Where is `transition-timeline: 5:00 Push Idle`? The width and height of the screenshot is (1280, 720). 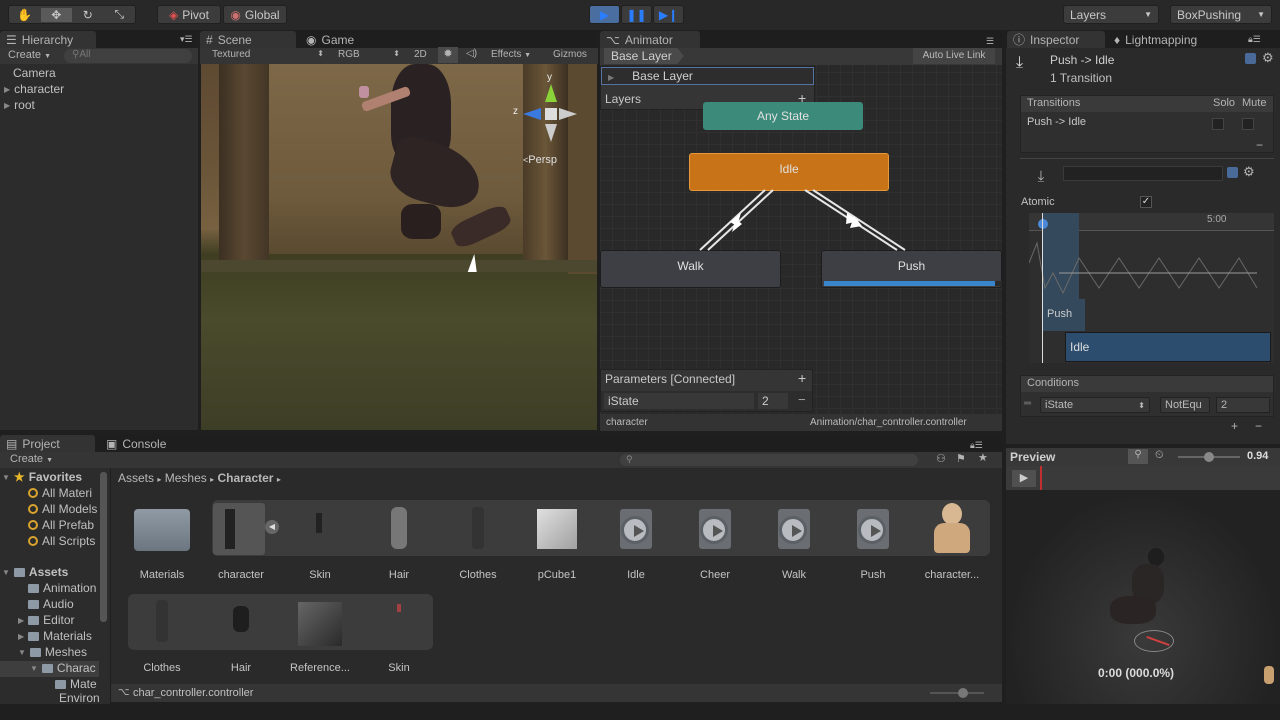
transition-timeline: 5:00 Push Idle is located at coordinates (1151, 288).